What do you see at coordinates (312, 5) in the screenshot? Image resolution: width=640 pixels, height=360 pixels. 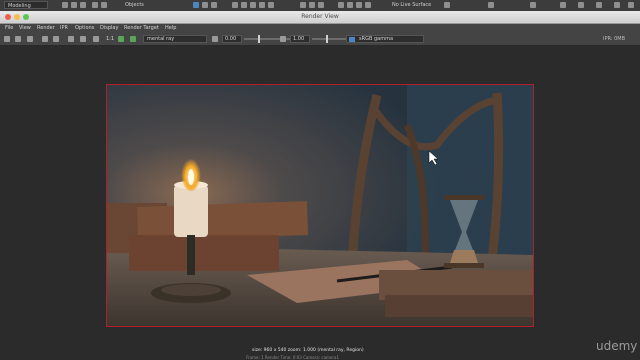 I see `input-ops-icon` at bounding box center [312, 5].